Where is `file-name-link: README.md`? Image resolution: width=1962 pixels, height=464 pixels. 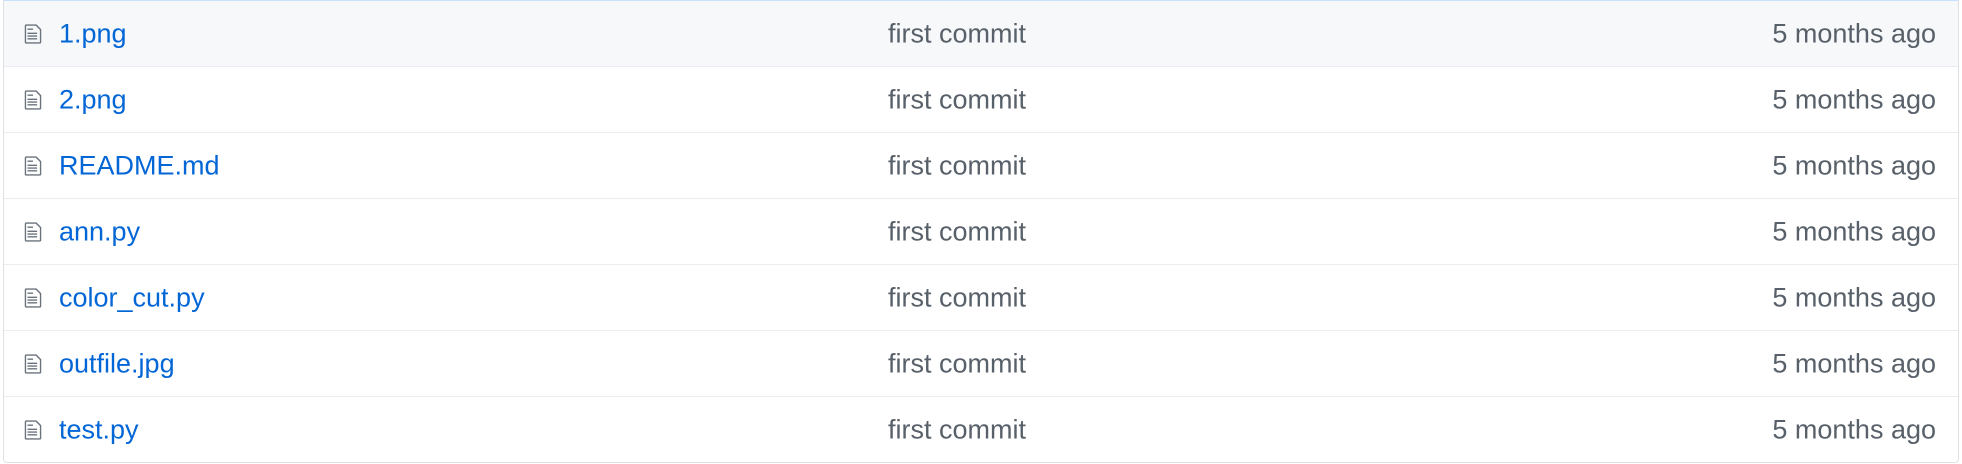 file-name-link: README.md is located at coordinates (139, 165).